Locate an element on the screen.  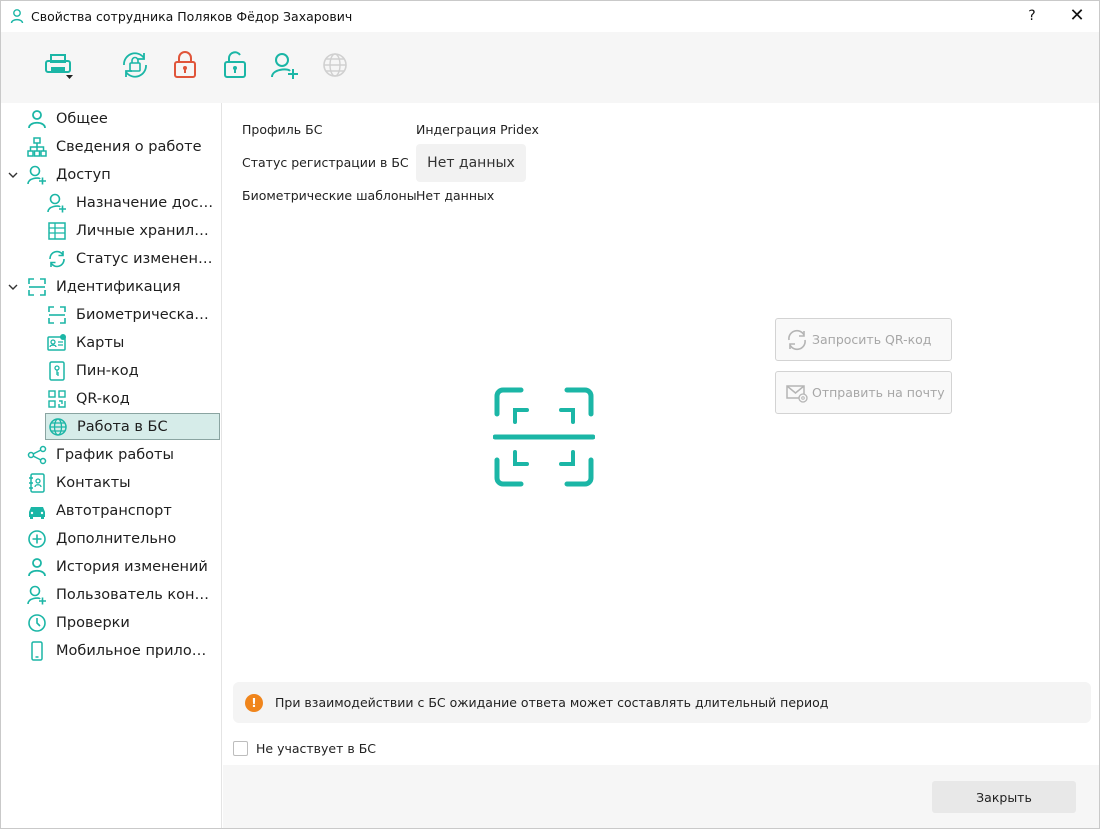
not-participating-row: Не участвует в БС is located at coordinates (304, 748).